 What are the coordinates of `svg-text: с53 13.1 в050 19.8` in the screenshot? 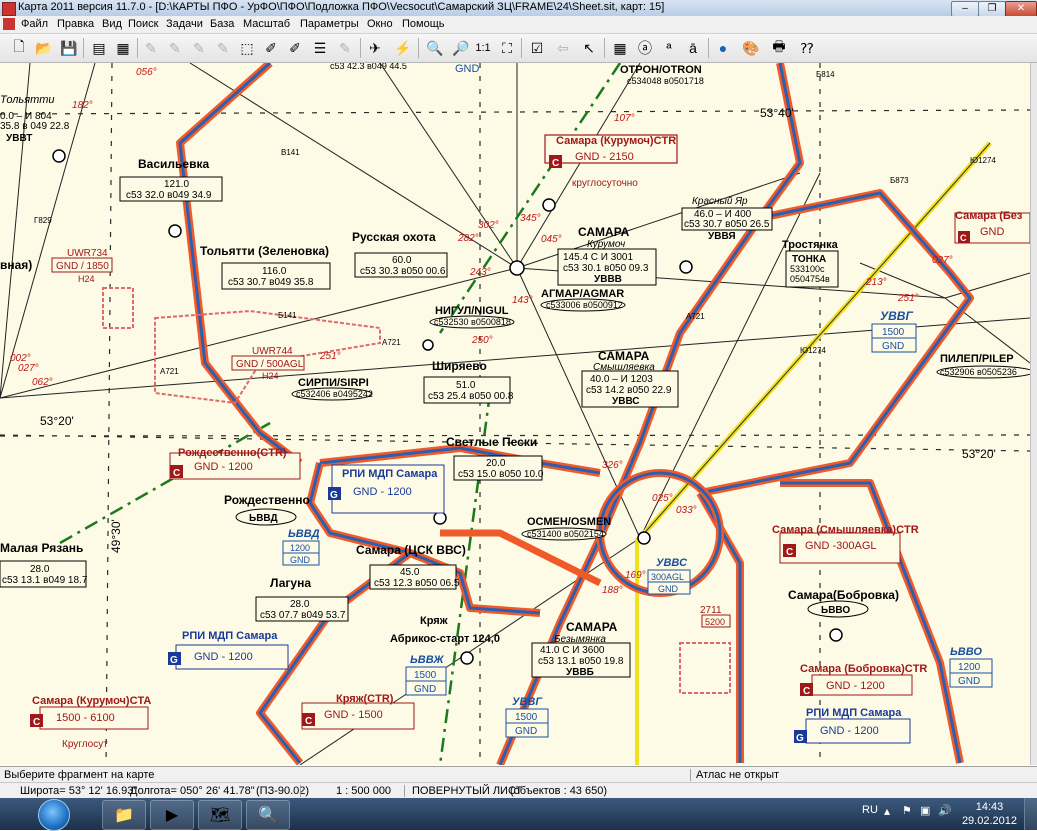 It's located at (581, 661).